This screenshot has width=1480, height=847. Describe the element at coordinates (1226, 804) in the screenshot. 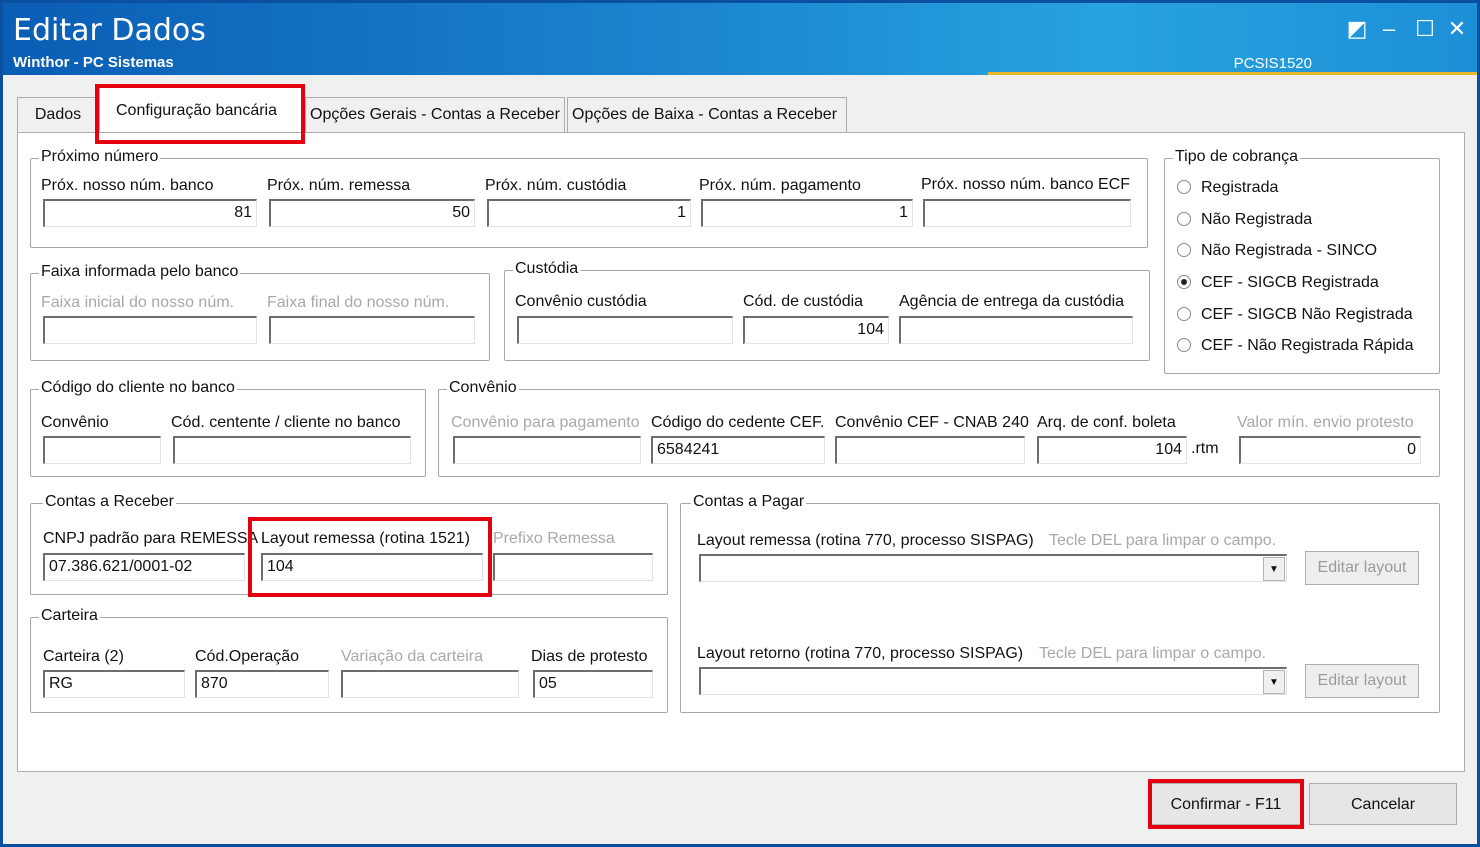

I see `confirm-button: Confirmar - F11` at that location.